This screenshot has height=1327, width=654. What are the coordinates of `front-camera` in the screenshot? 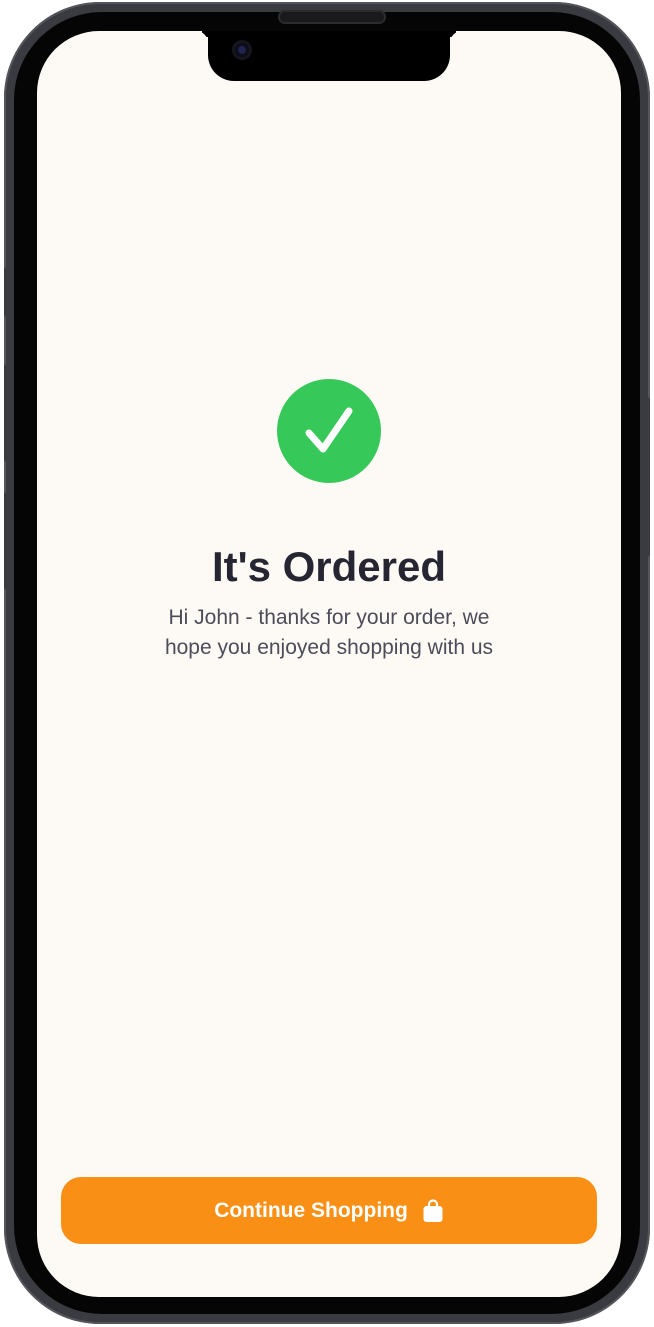 It's located at (242, 50).